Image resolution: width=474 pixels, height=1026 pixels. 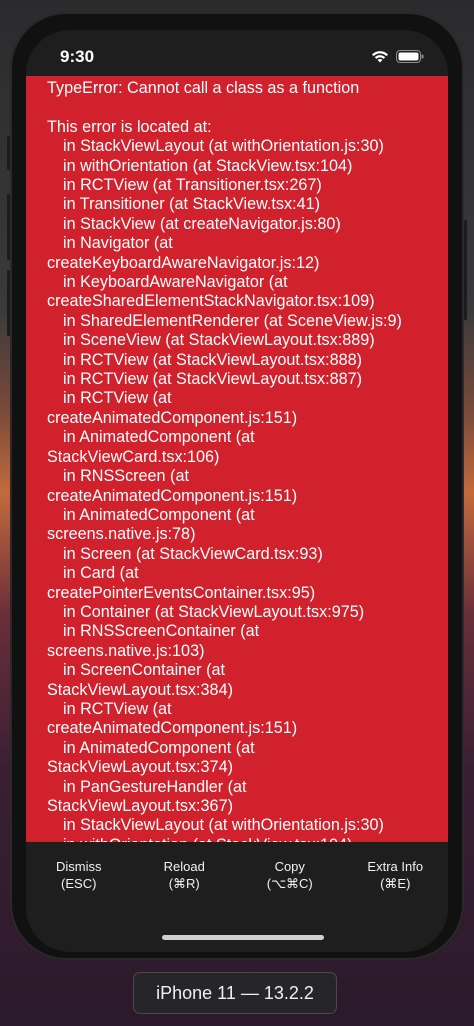 I want to click on dismiss-label: Dismiss, so click(x=79, y=866).